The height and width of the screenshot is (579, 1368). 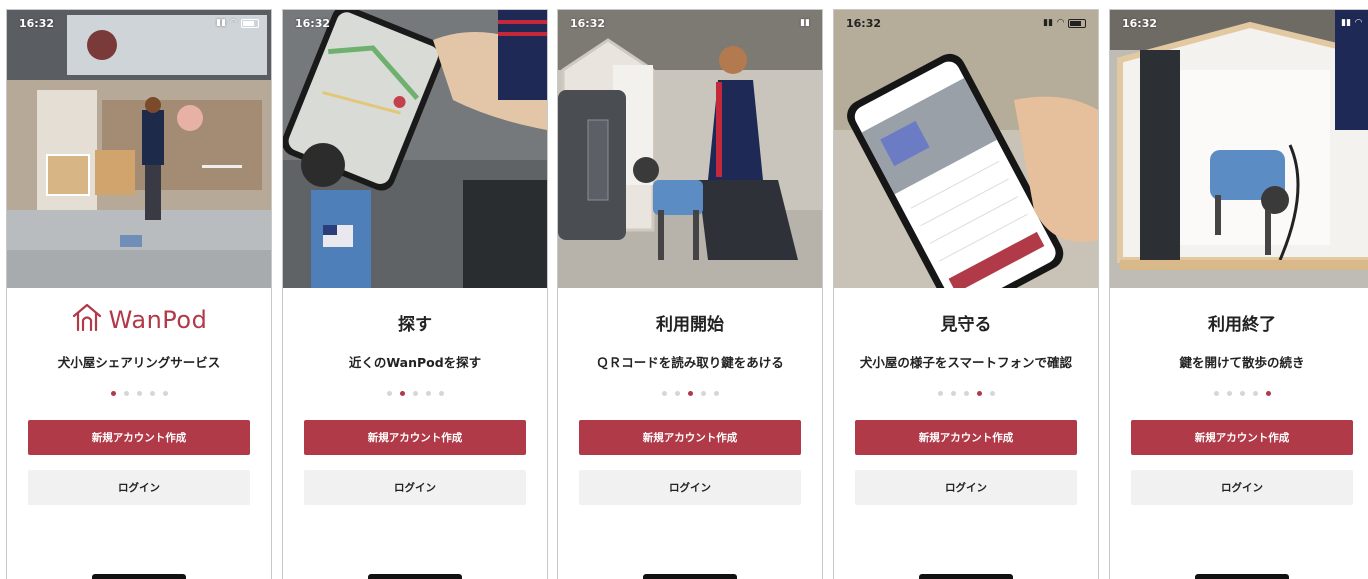 What do you see at coordinates (139, 362) in the screenshot?
I see `screen-subtitle: 犬小屋シェアリングサービス` at bounding box center [139, 362].